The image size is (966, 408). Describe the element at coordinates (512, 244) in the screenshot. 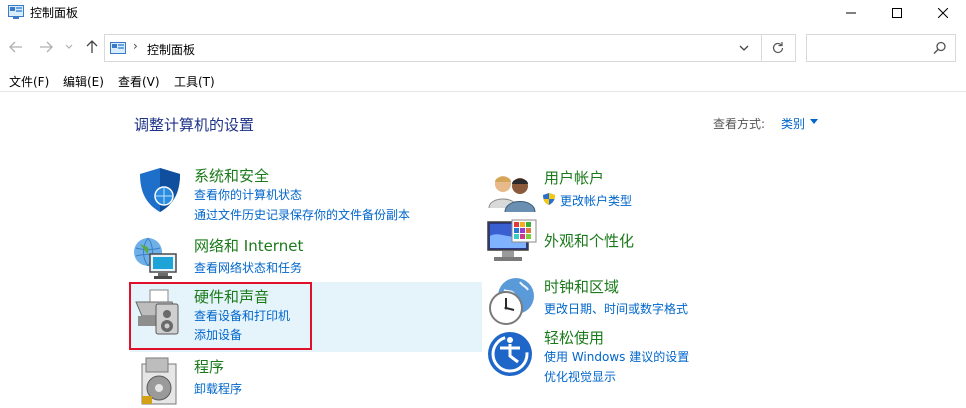

I see `monitor-palette-icon` at that location.